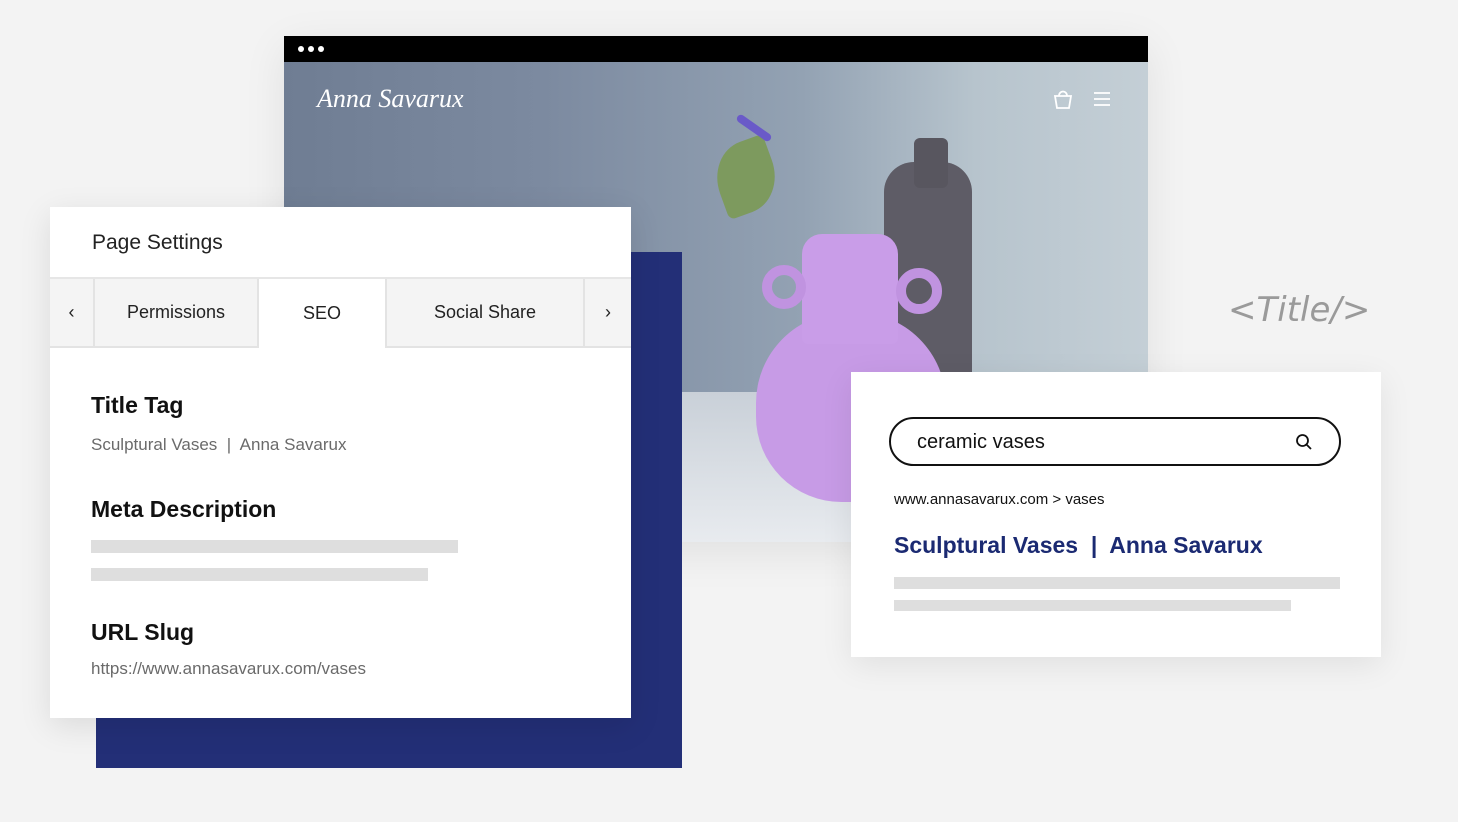  What do you see at coordinates (184, 509) in the screenshot?
I see `meta-description-heading: Meta Description` at bounding box center [184, 509].